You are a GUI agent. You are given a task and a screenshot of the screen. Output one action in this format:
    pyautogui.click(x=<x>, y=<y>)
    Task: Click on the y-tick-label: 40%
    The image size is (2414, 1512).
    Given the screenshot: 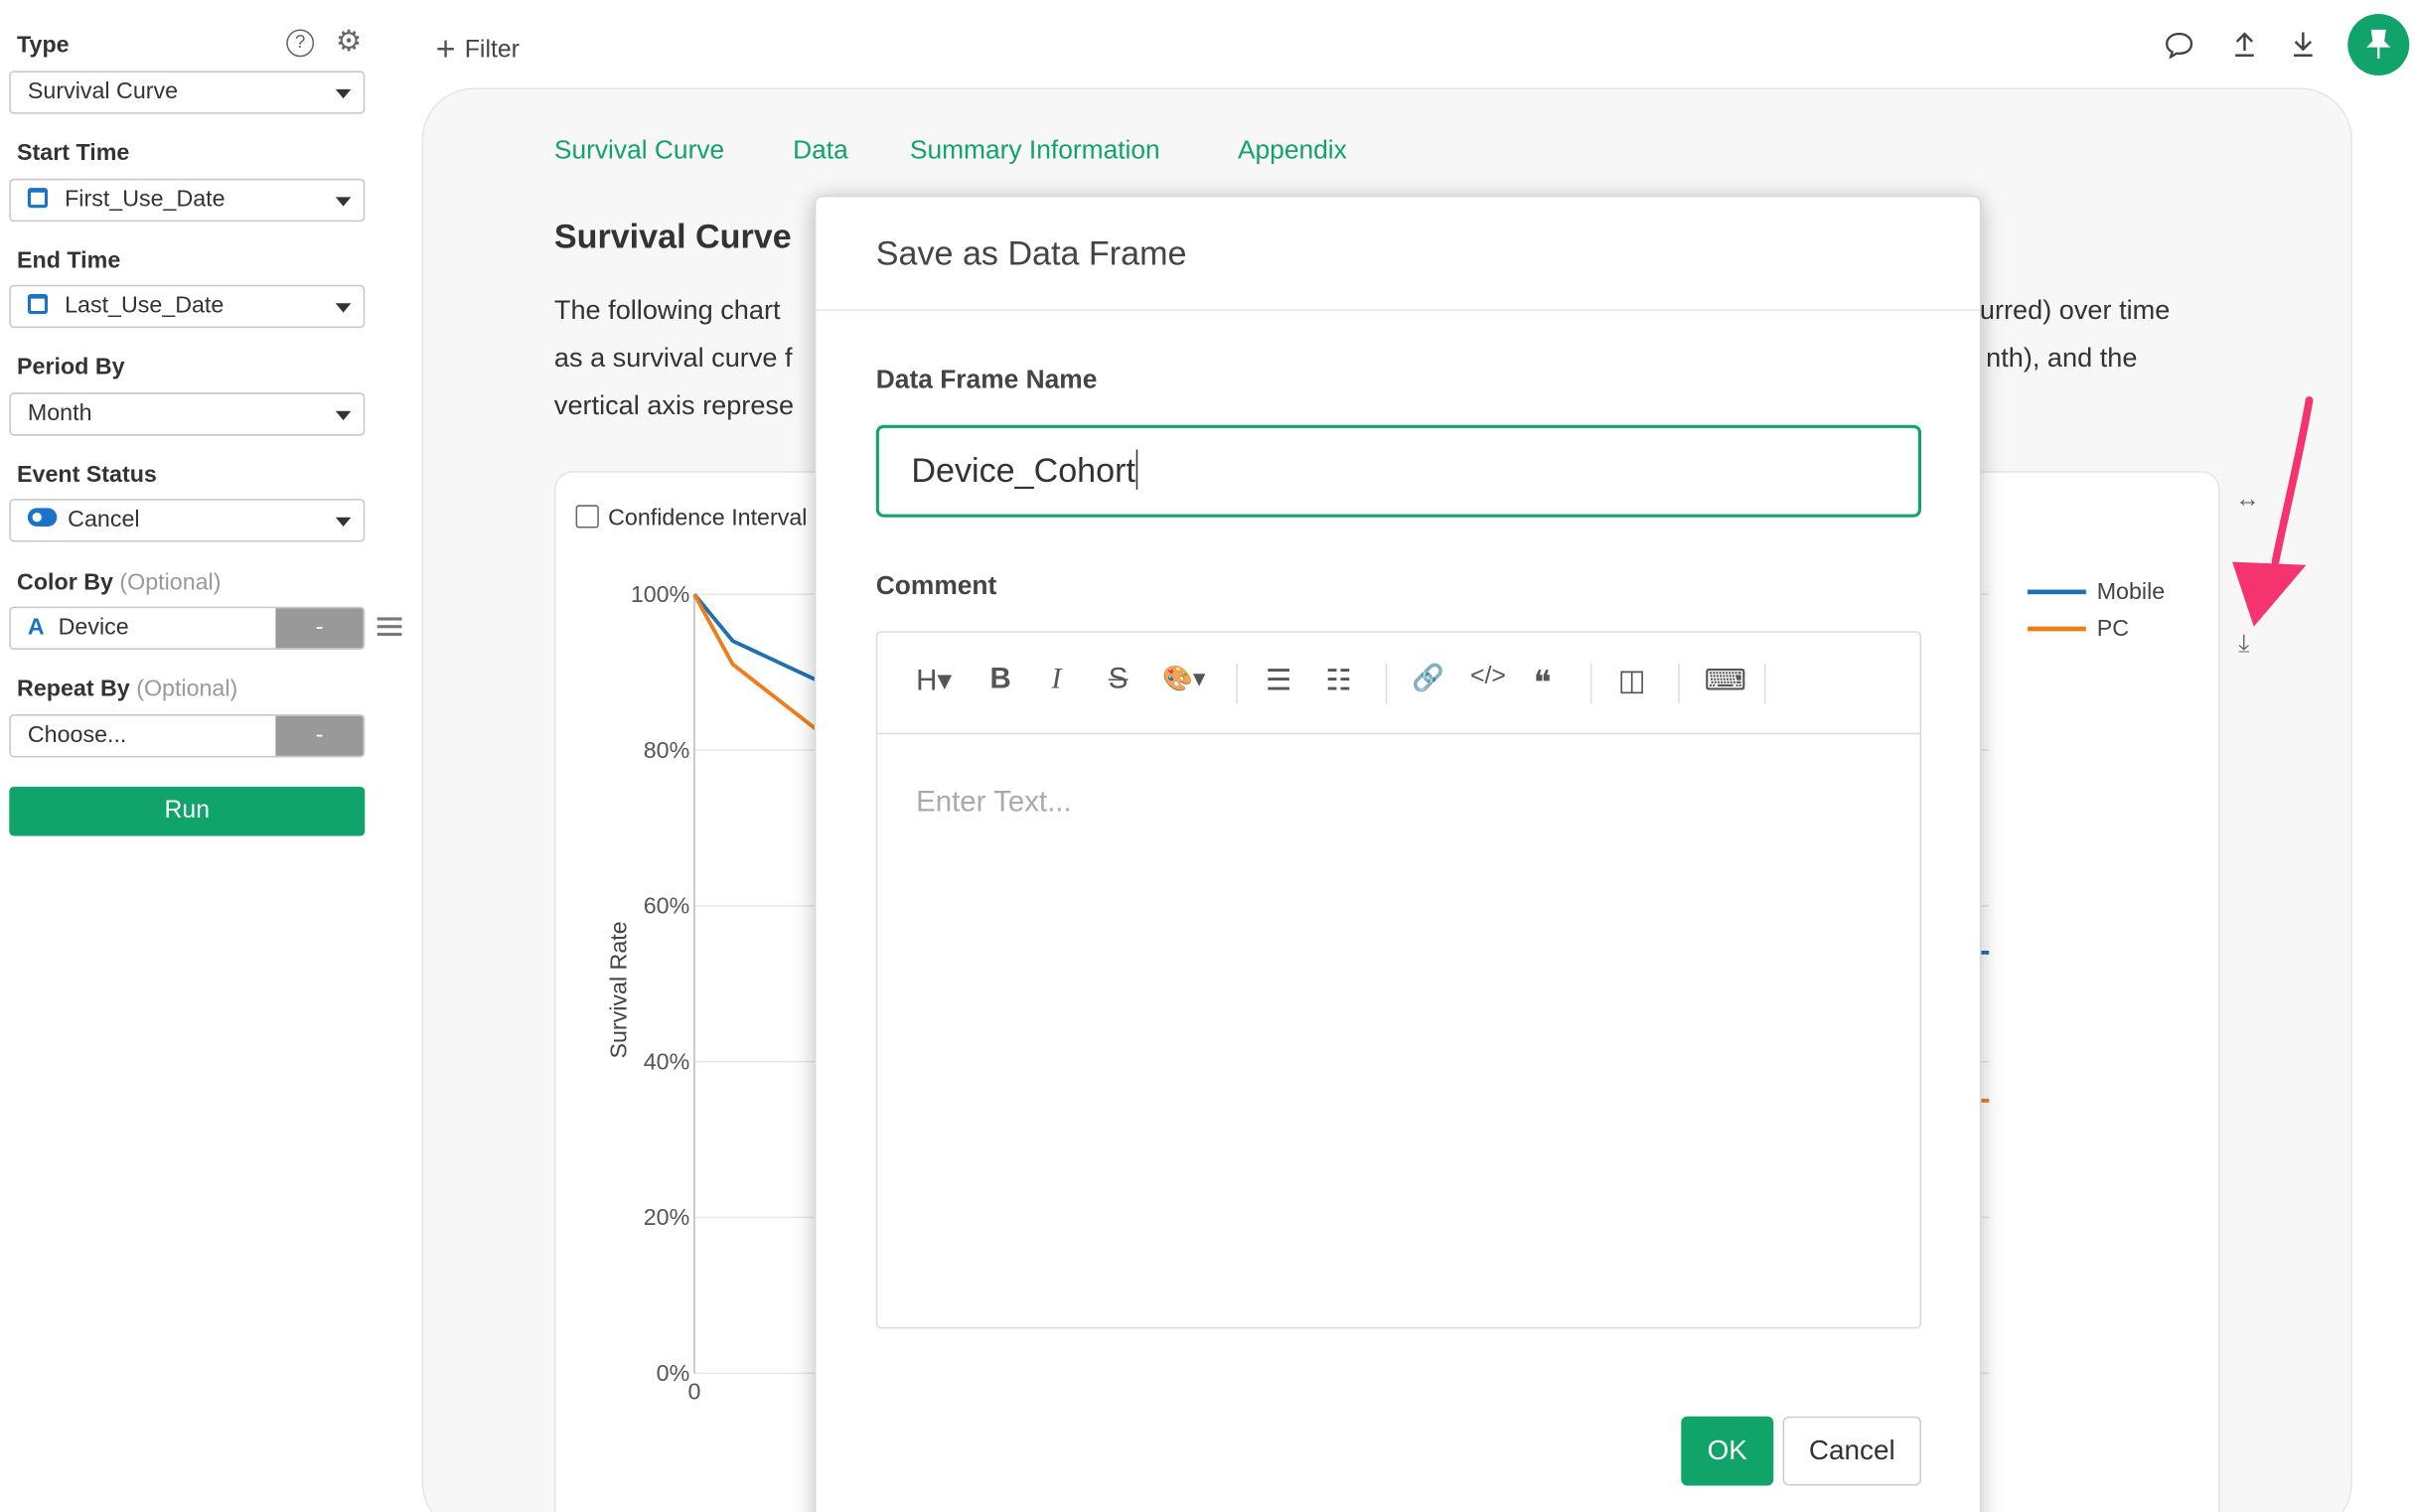 What is the action you would take?
    pyautogui.click(x=667, y=1061)
    